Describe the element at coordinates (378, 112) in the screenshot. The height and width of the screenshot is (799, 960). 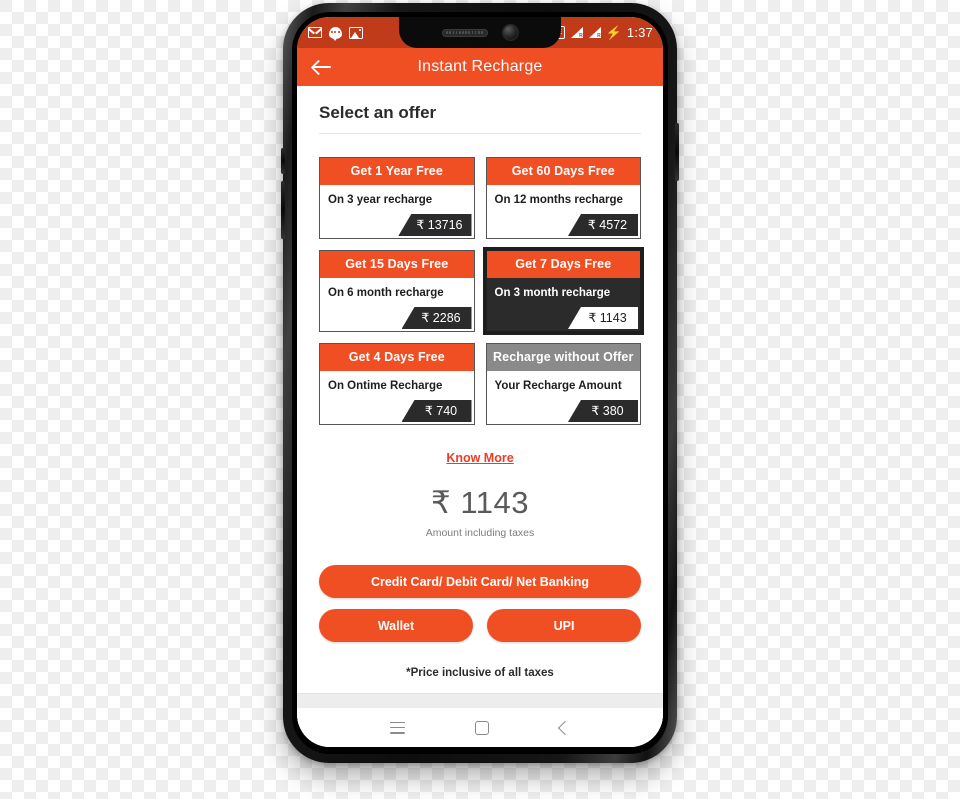
I see `section-title: Select an offer` at that location.